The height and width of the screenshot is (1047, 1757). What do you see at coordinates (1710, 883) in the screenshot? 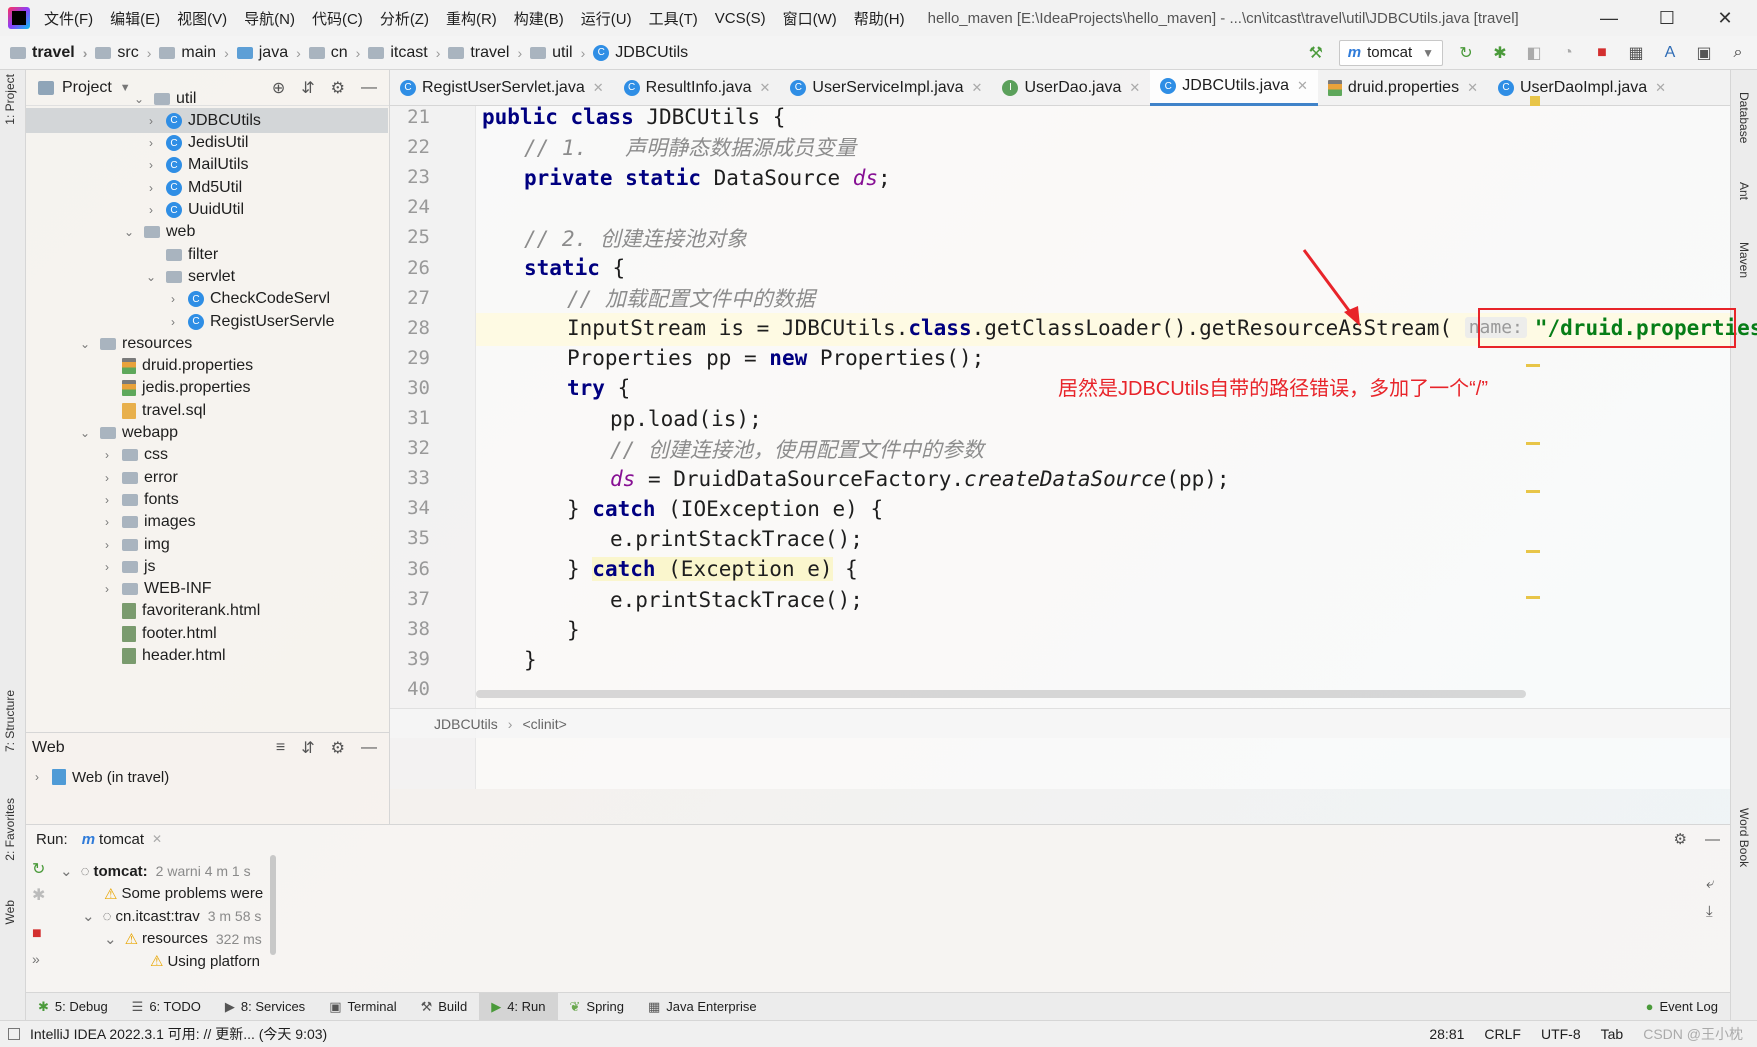
I see `soft-wrap-icon: ⤶` at bounding box center [1710, 883].